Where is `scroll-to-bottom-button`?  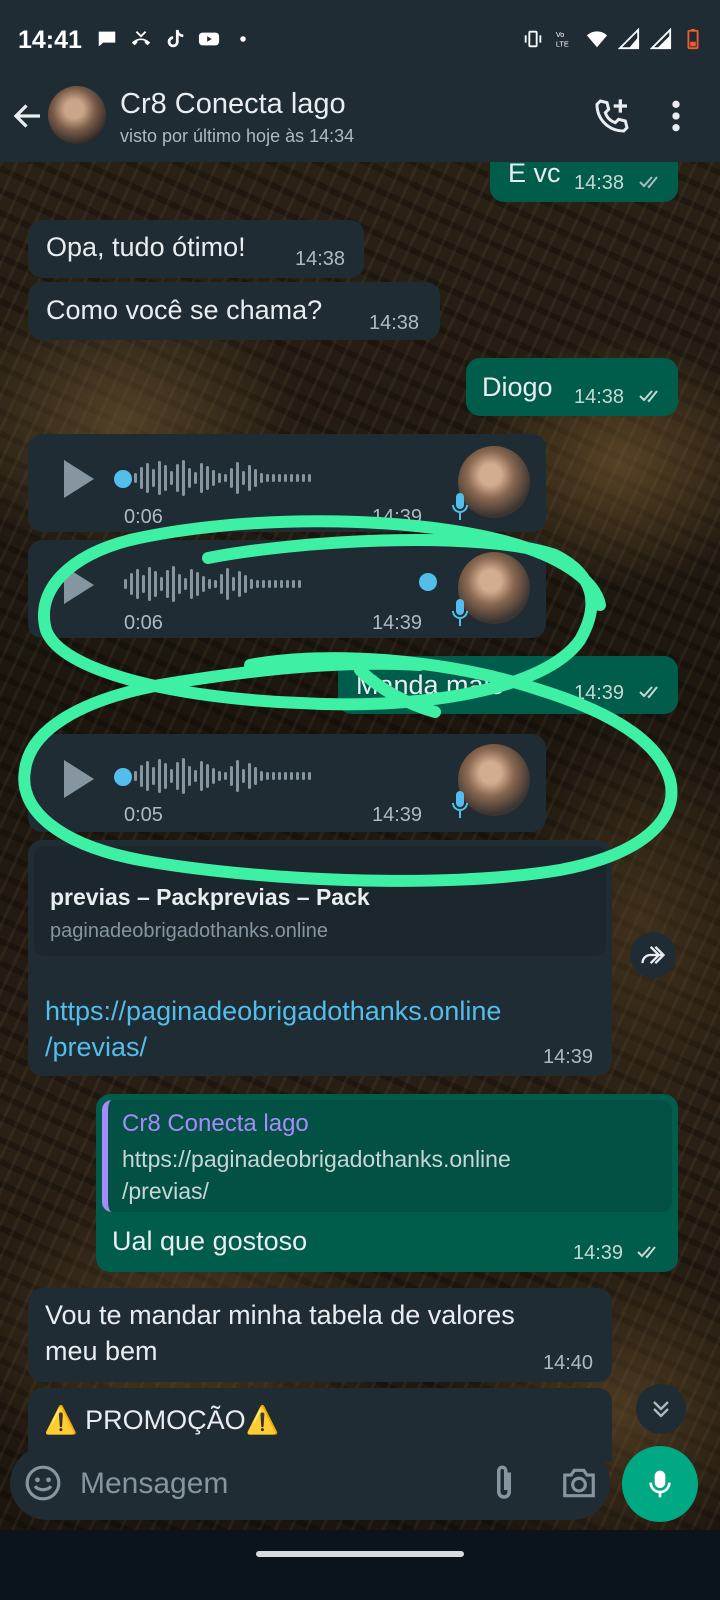 scroll-to-bottom-button is located at coordinates (661, 1409).